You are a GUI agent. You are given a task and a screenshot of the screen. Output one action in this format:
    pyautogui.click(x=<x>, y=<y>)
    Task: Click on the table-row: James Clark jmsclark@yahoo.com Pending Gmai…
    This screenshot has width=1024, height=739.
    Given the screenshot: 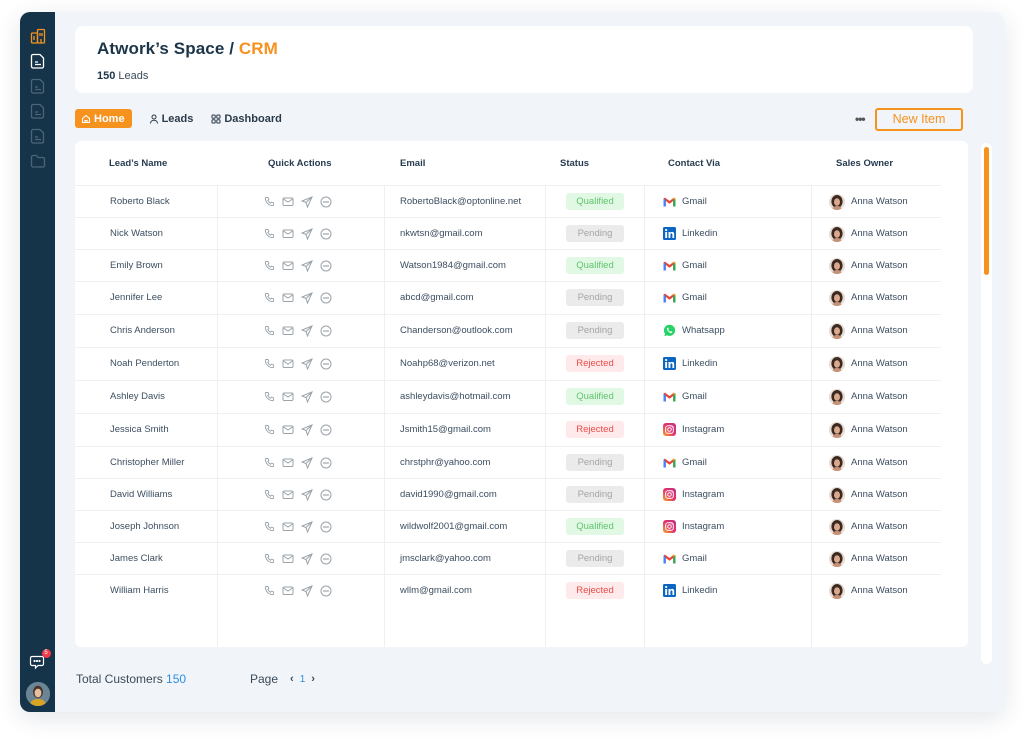 What is the action you would take?
    pyautogui.click(x=508, y=558)
    